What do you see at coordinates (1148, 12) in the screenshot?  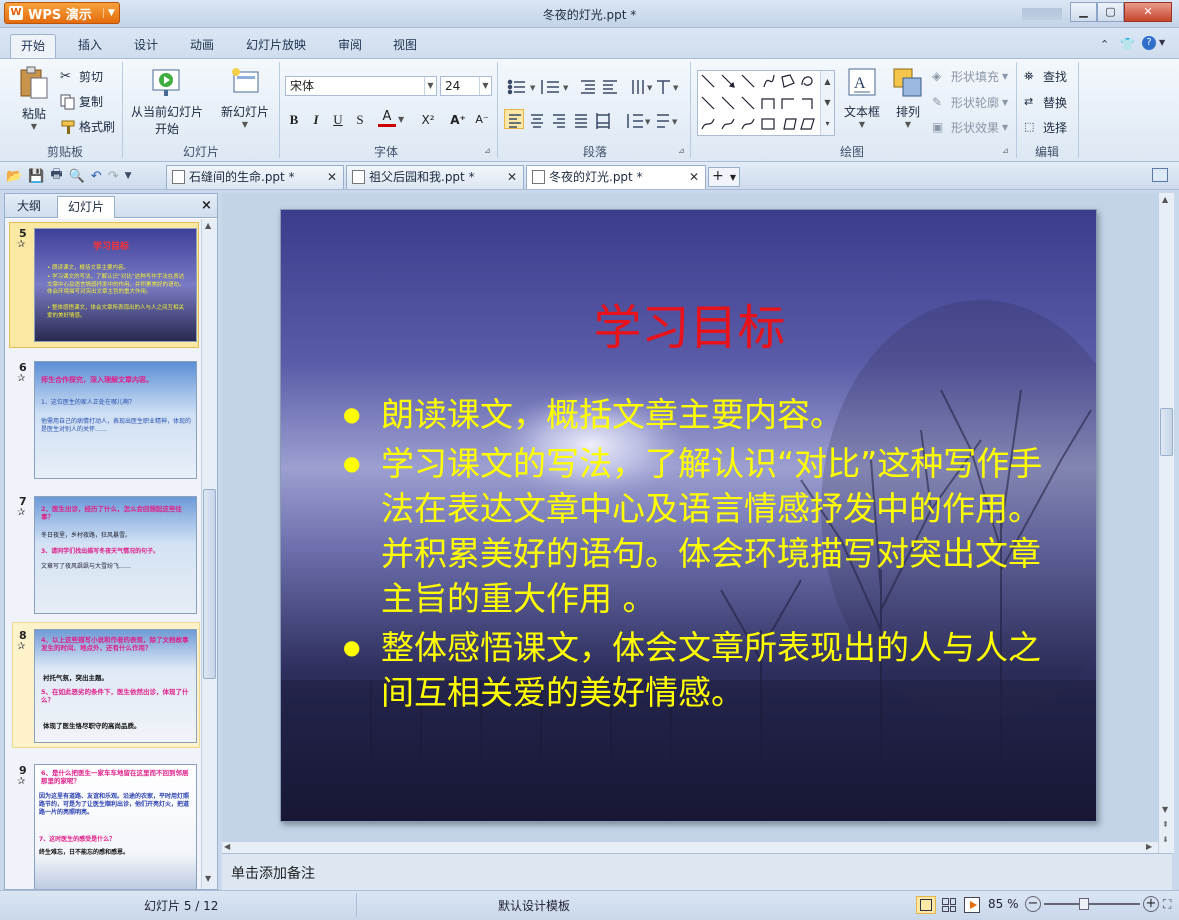 I see `close-button: ✕` at bounding box center [1148, 12].